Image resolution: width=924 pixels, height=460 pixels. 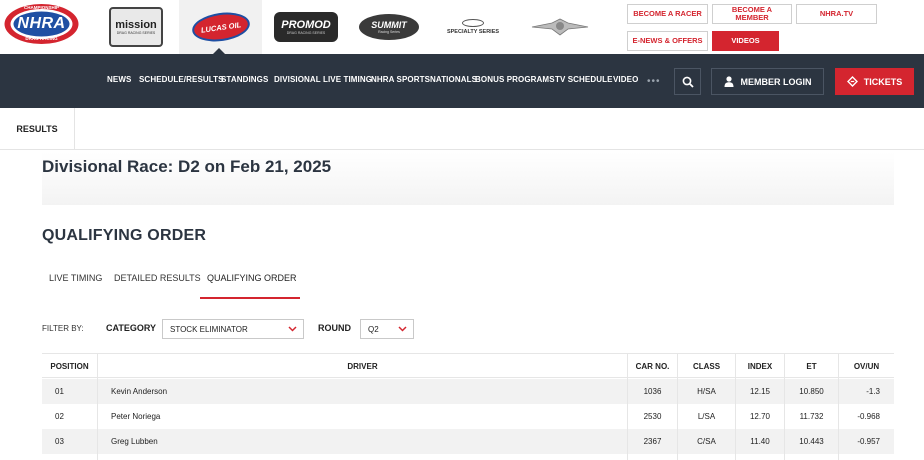 What do you see at coordinates (652, 366) in the screenshot?
I see `column-header-car-no: CAR NO.` at bounding box center [652, 366].